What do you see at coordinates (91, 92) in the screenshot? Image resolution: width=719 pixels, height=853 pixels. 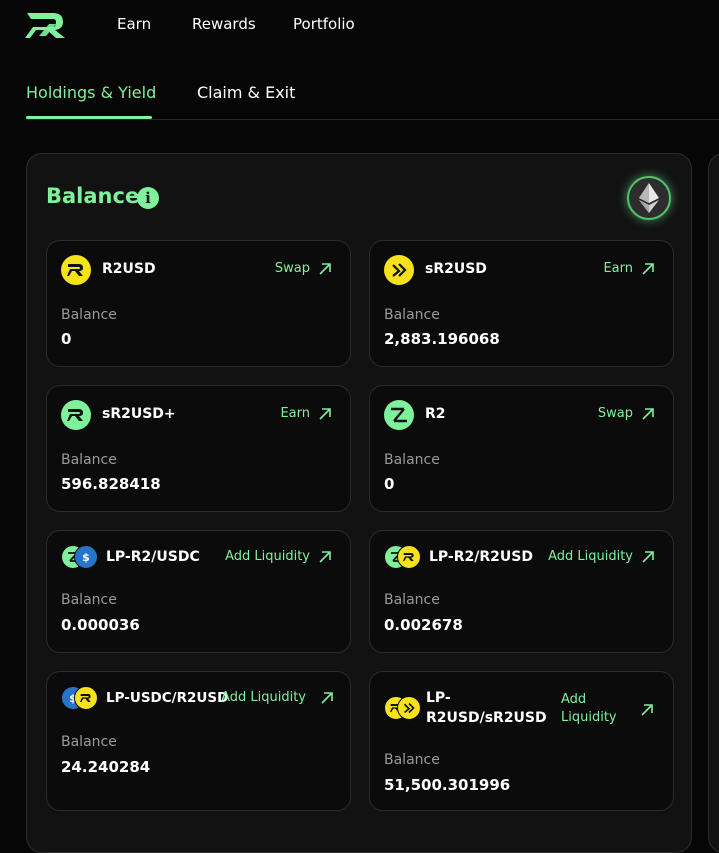 I see `tab-holdings-yield: Holdings & Yield` at bounding box center [91, 92].